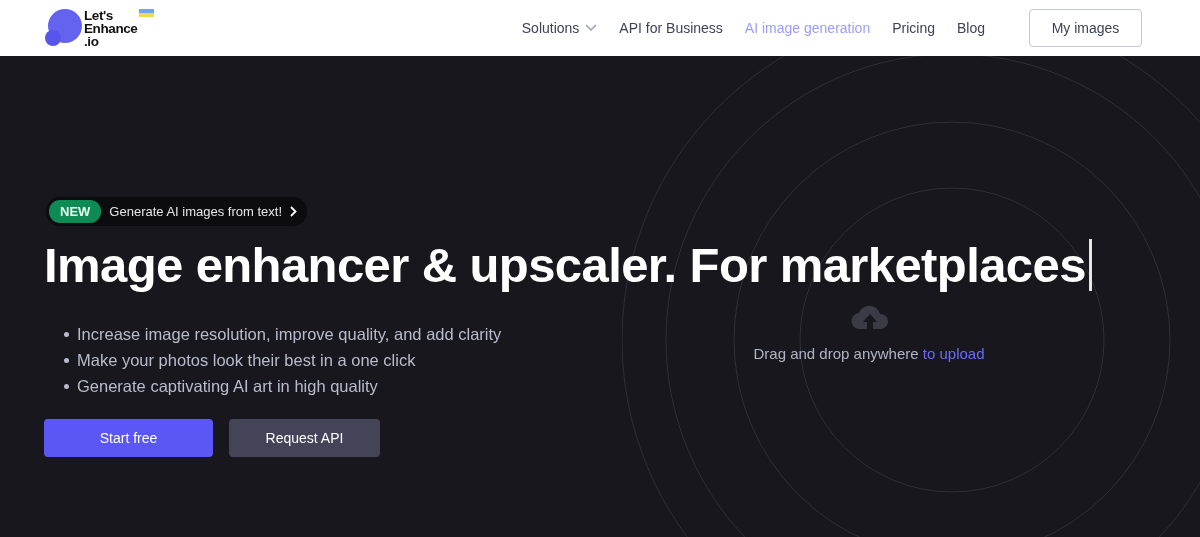 The image size is (1200, 537). What do you see at coordinates (63, 27) in the screenshot?
I see `logo-icon` at bounding box center [63, 27].